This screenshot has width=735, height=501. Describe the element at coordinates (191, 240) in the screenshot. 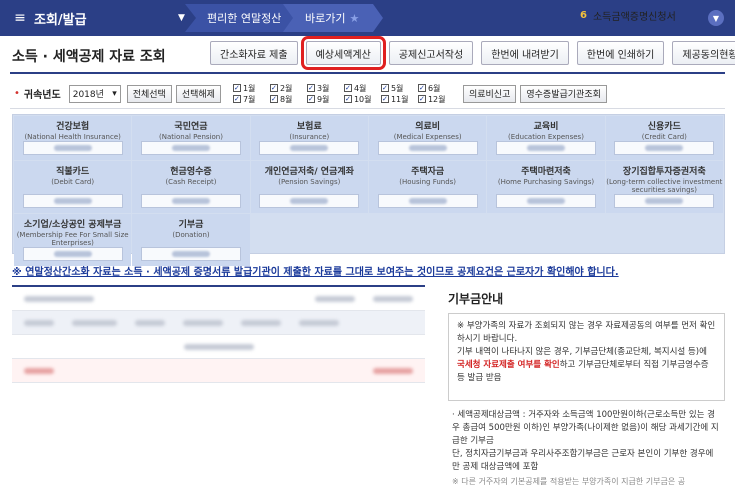

I see `category-cell: 기부금 (Donation)` at that location.